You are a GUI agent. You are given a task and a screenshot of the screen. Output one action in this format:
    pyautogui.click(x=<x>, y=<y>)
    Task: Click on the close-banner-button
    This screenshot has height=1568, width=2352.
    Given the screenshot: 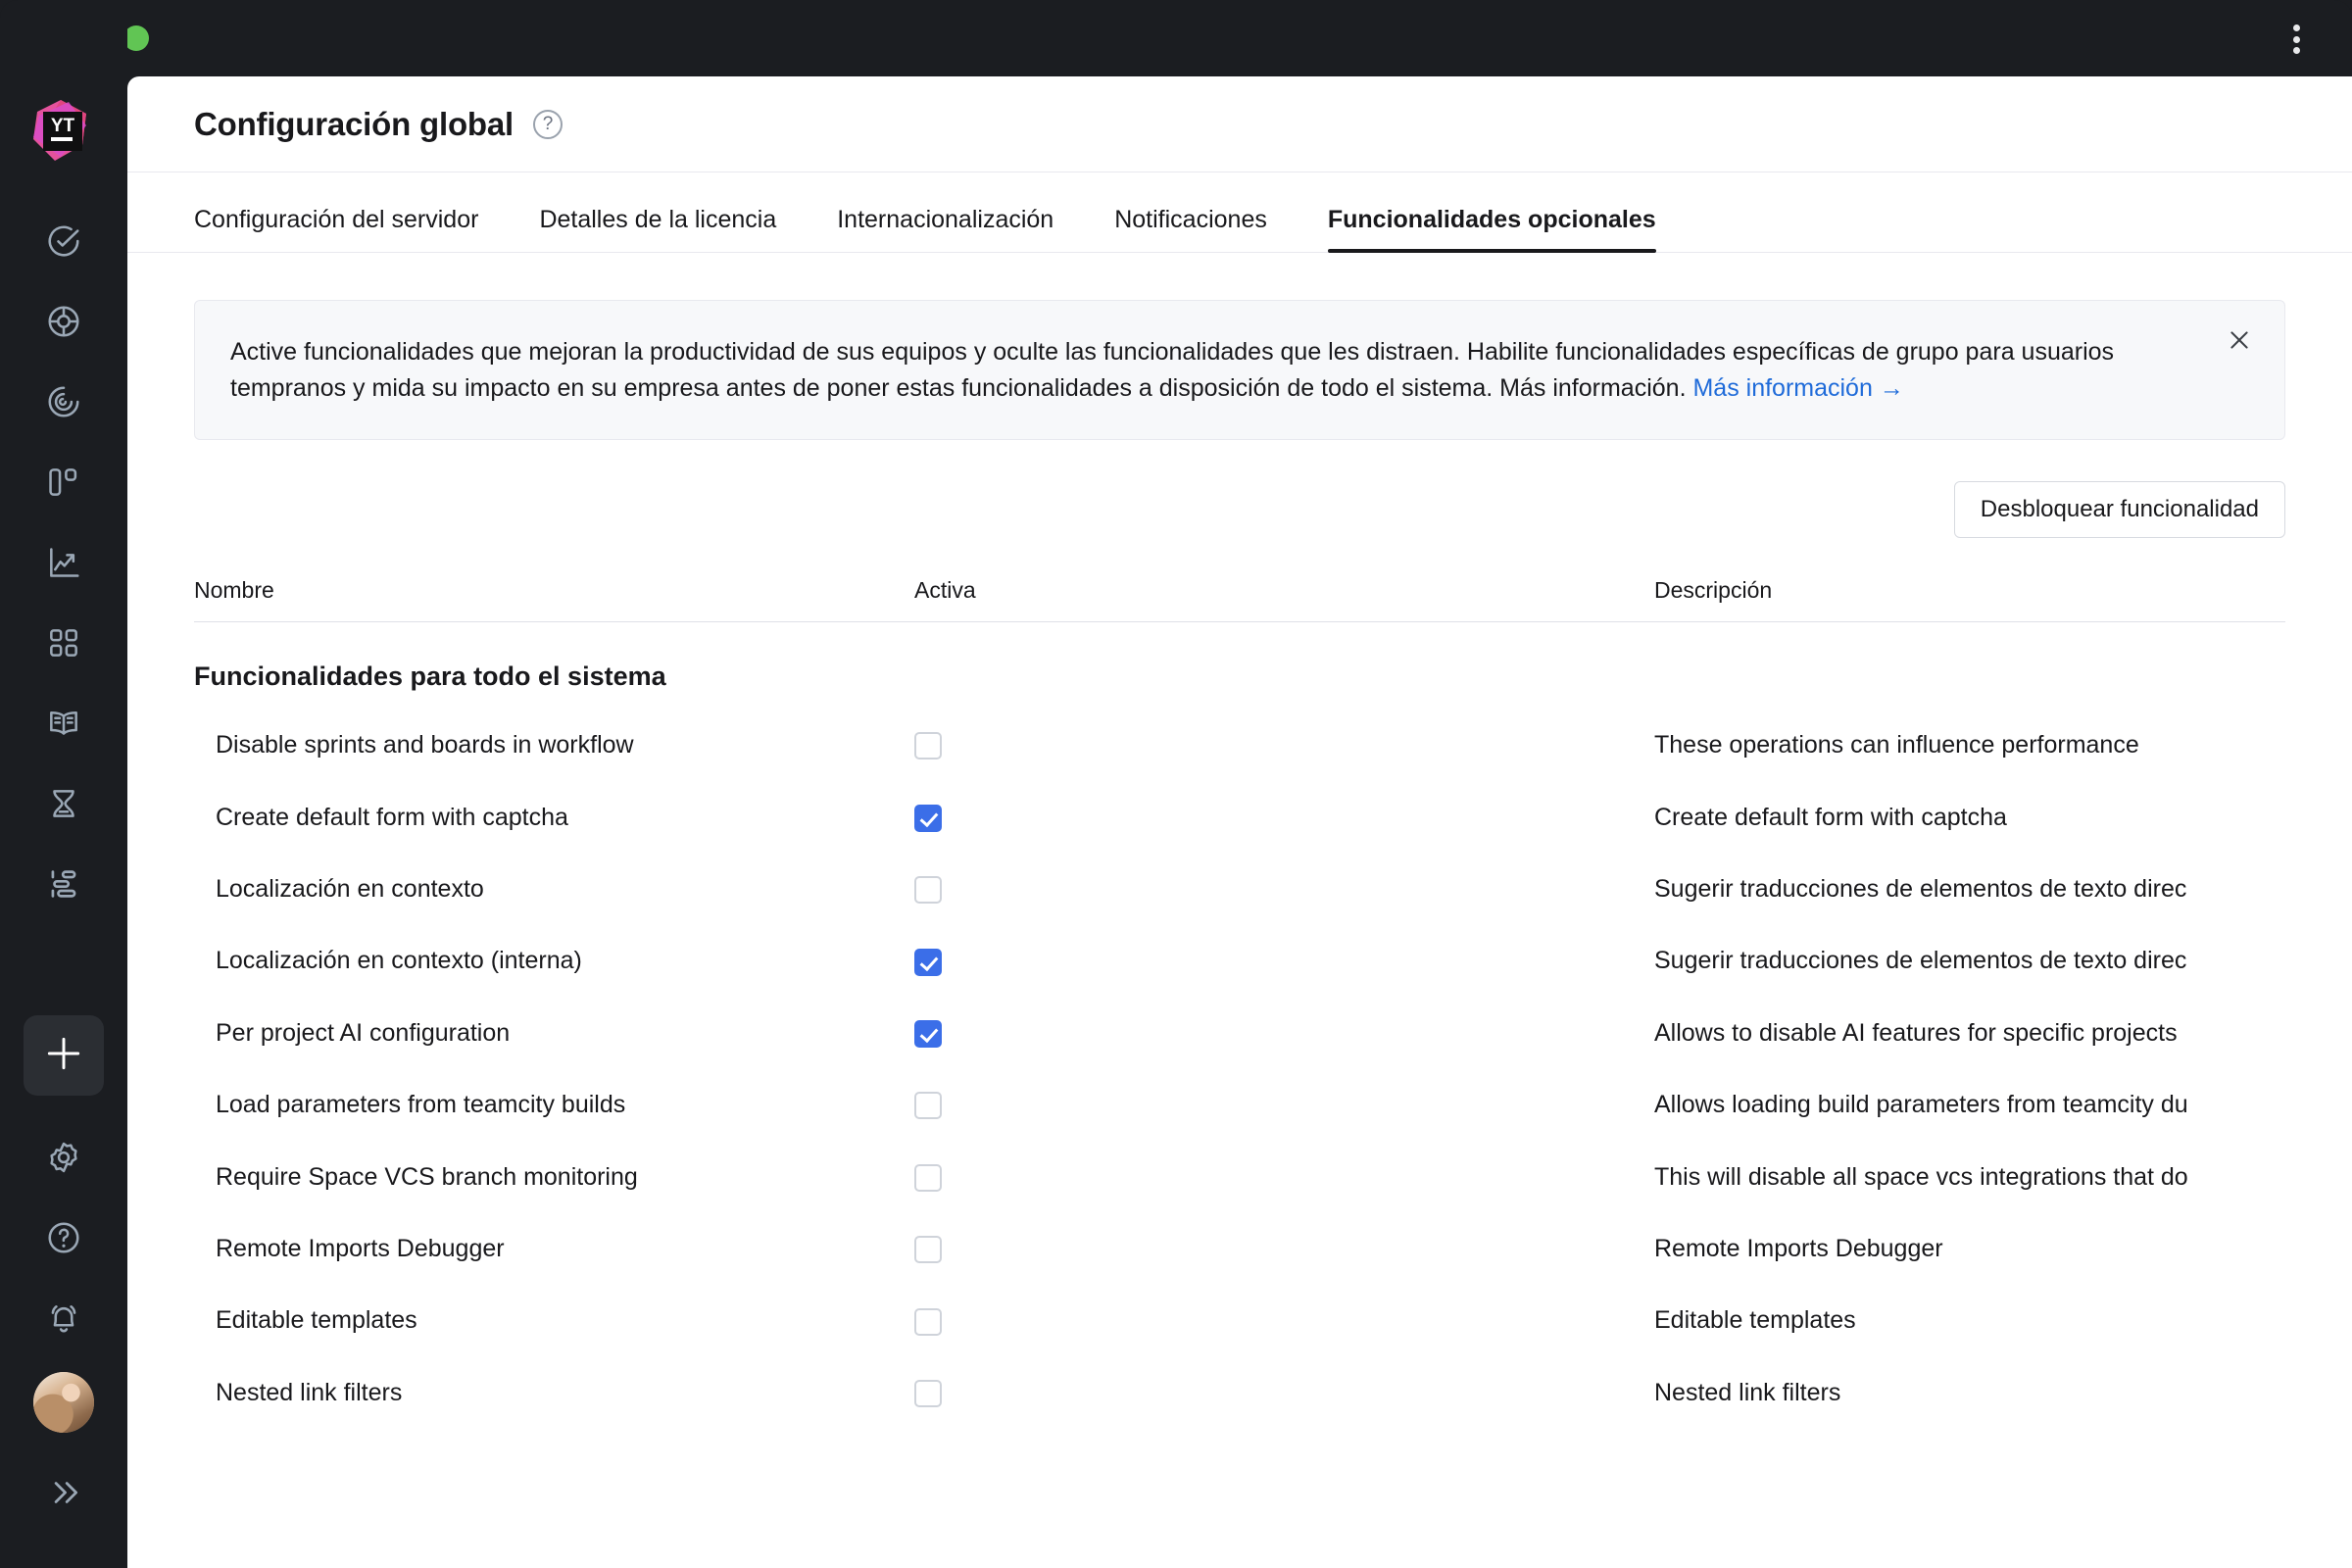 What is the action you would take?
    pyautogui.click(x=2239, y=342)
    